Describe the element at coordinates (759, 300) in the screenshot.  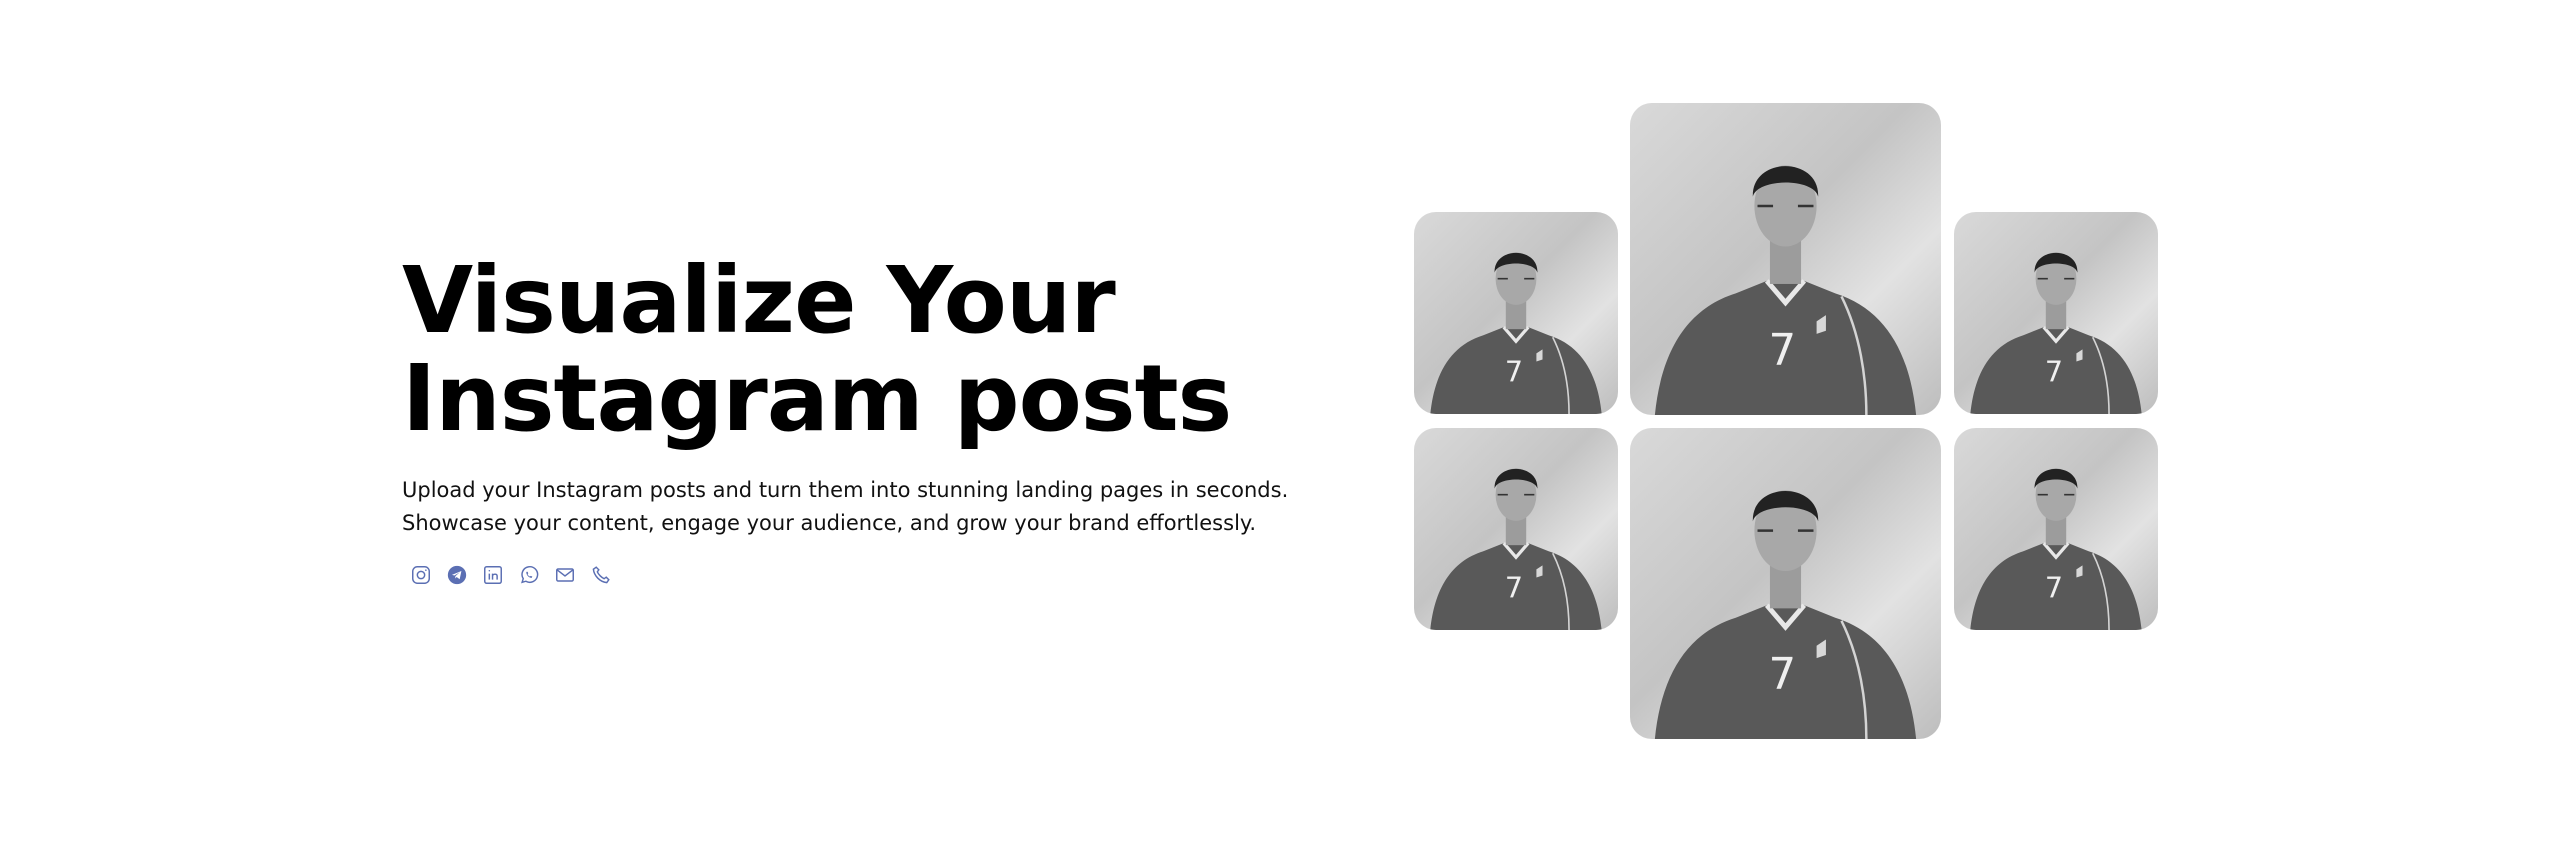
I see `hero-title-line-1: Visualize Your` at that location.